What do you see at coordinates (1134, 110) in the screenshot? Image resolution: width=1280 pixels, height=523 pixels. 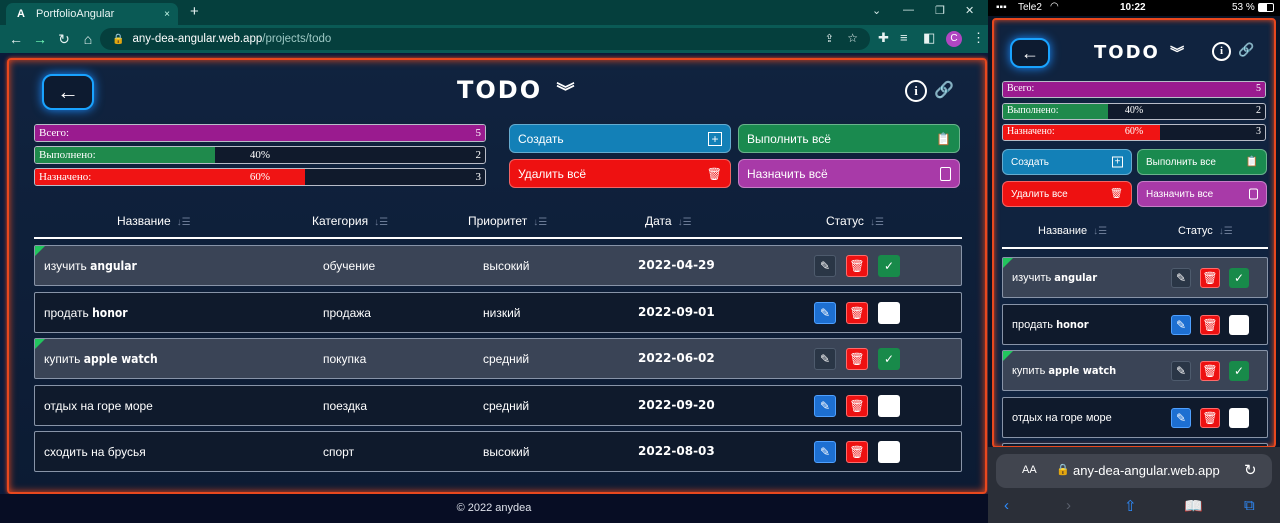 I see `mobile-done-percent: 40%` at bounding box center [1134, 110].